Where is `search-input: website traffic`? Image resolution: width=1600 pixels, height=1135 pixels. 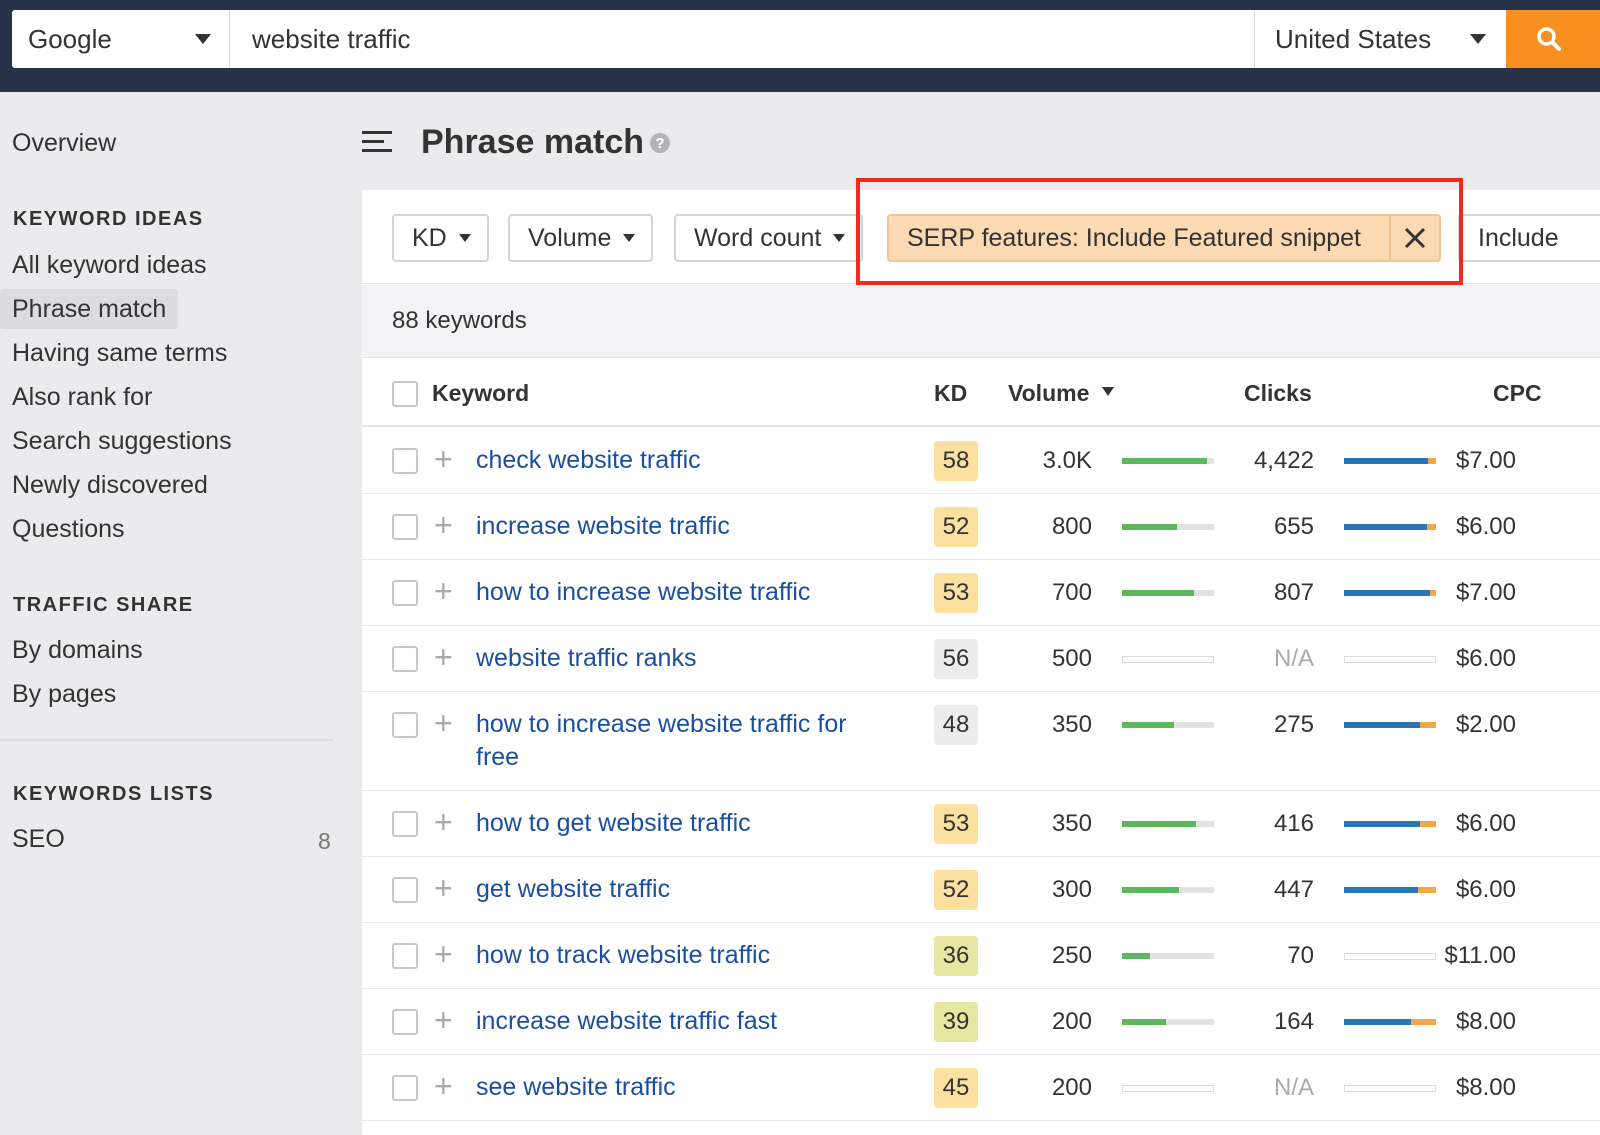 search-input: website traffic is located at coordinates (742, 39).